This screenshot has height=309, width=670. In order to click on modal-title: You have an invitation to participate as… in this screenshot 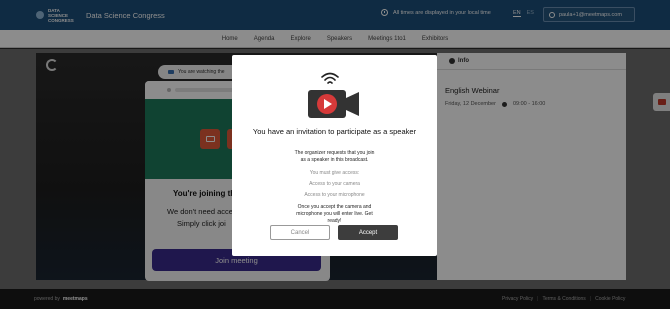, I will do `click(334, 131)`.